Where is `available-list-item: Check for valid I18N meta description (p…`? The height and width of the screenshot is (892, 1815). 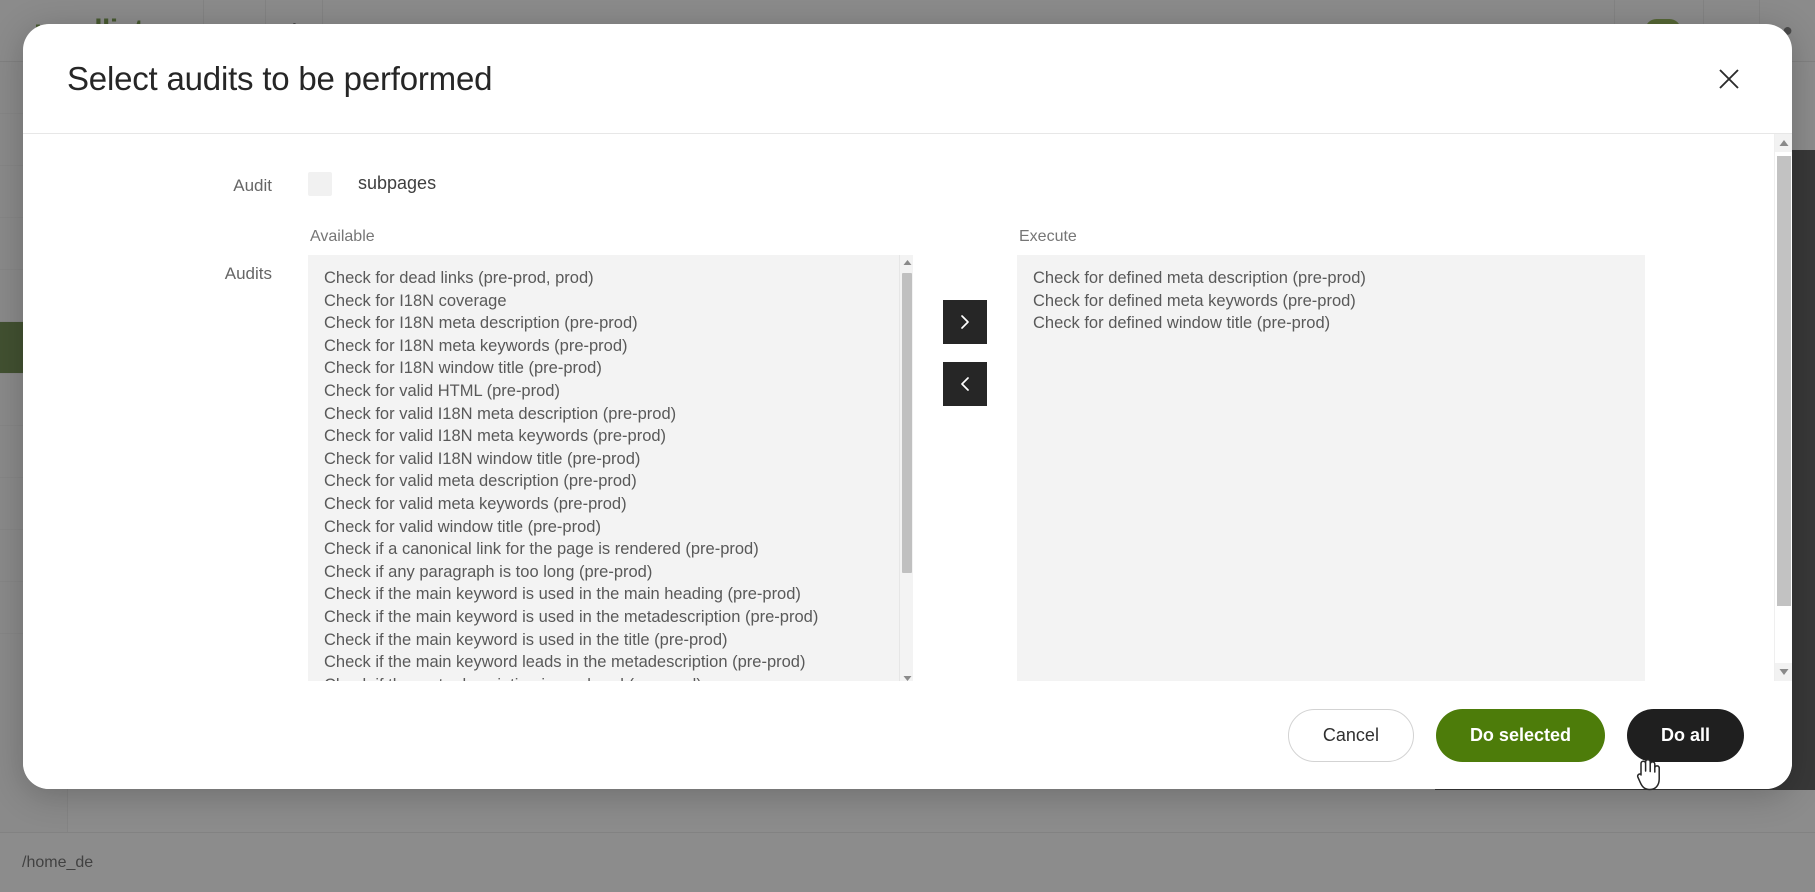 available-list-item: Check for valid I18N meta description (p… is located at coordinates (618, 414).